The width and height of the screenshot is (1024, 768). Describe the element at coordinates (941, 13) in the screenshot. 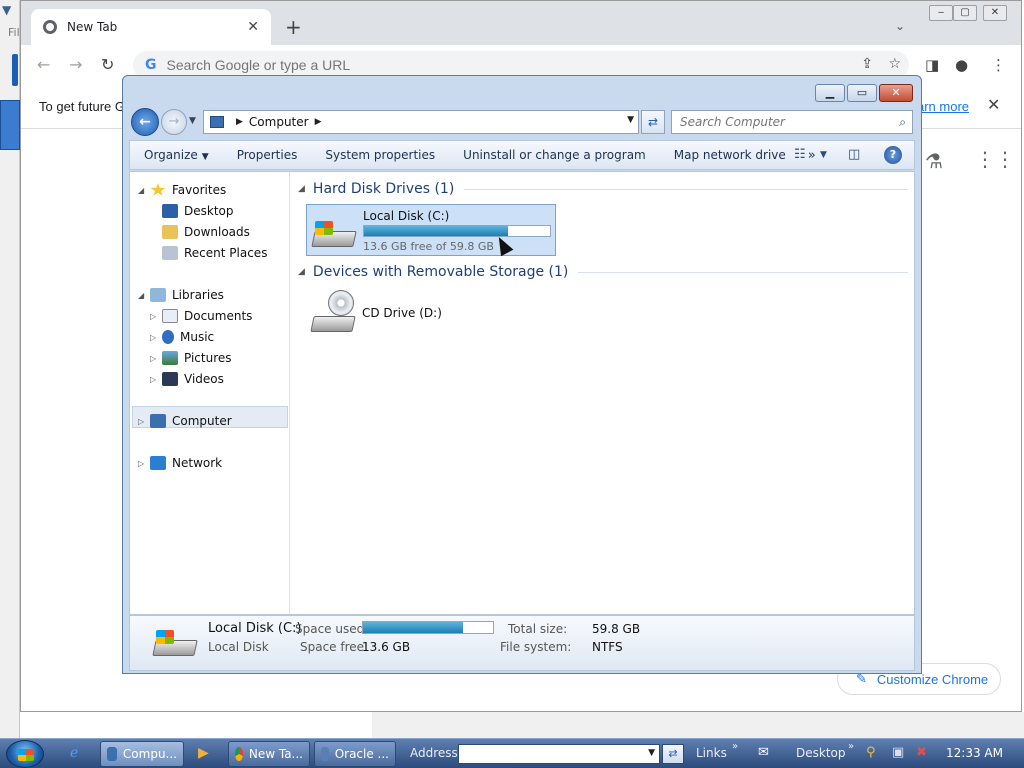

I see `chrome-minimize-button: ‒` at that location.